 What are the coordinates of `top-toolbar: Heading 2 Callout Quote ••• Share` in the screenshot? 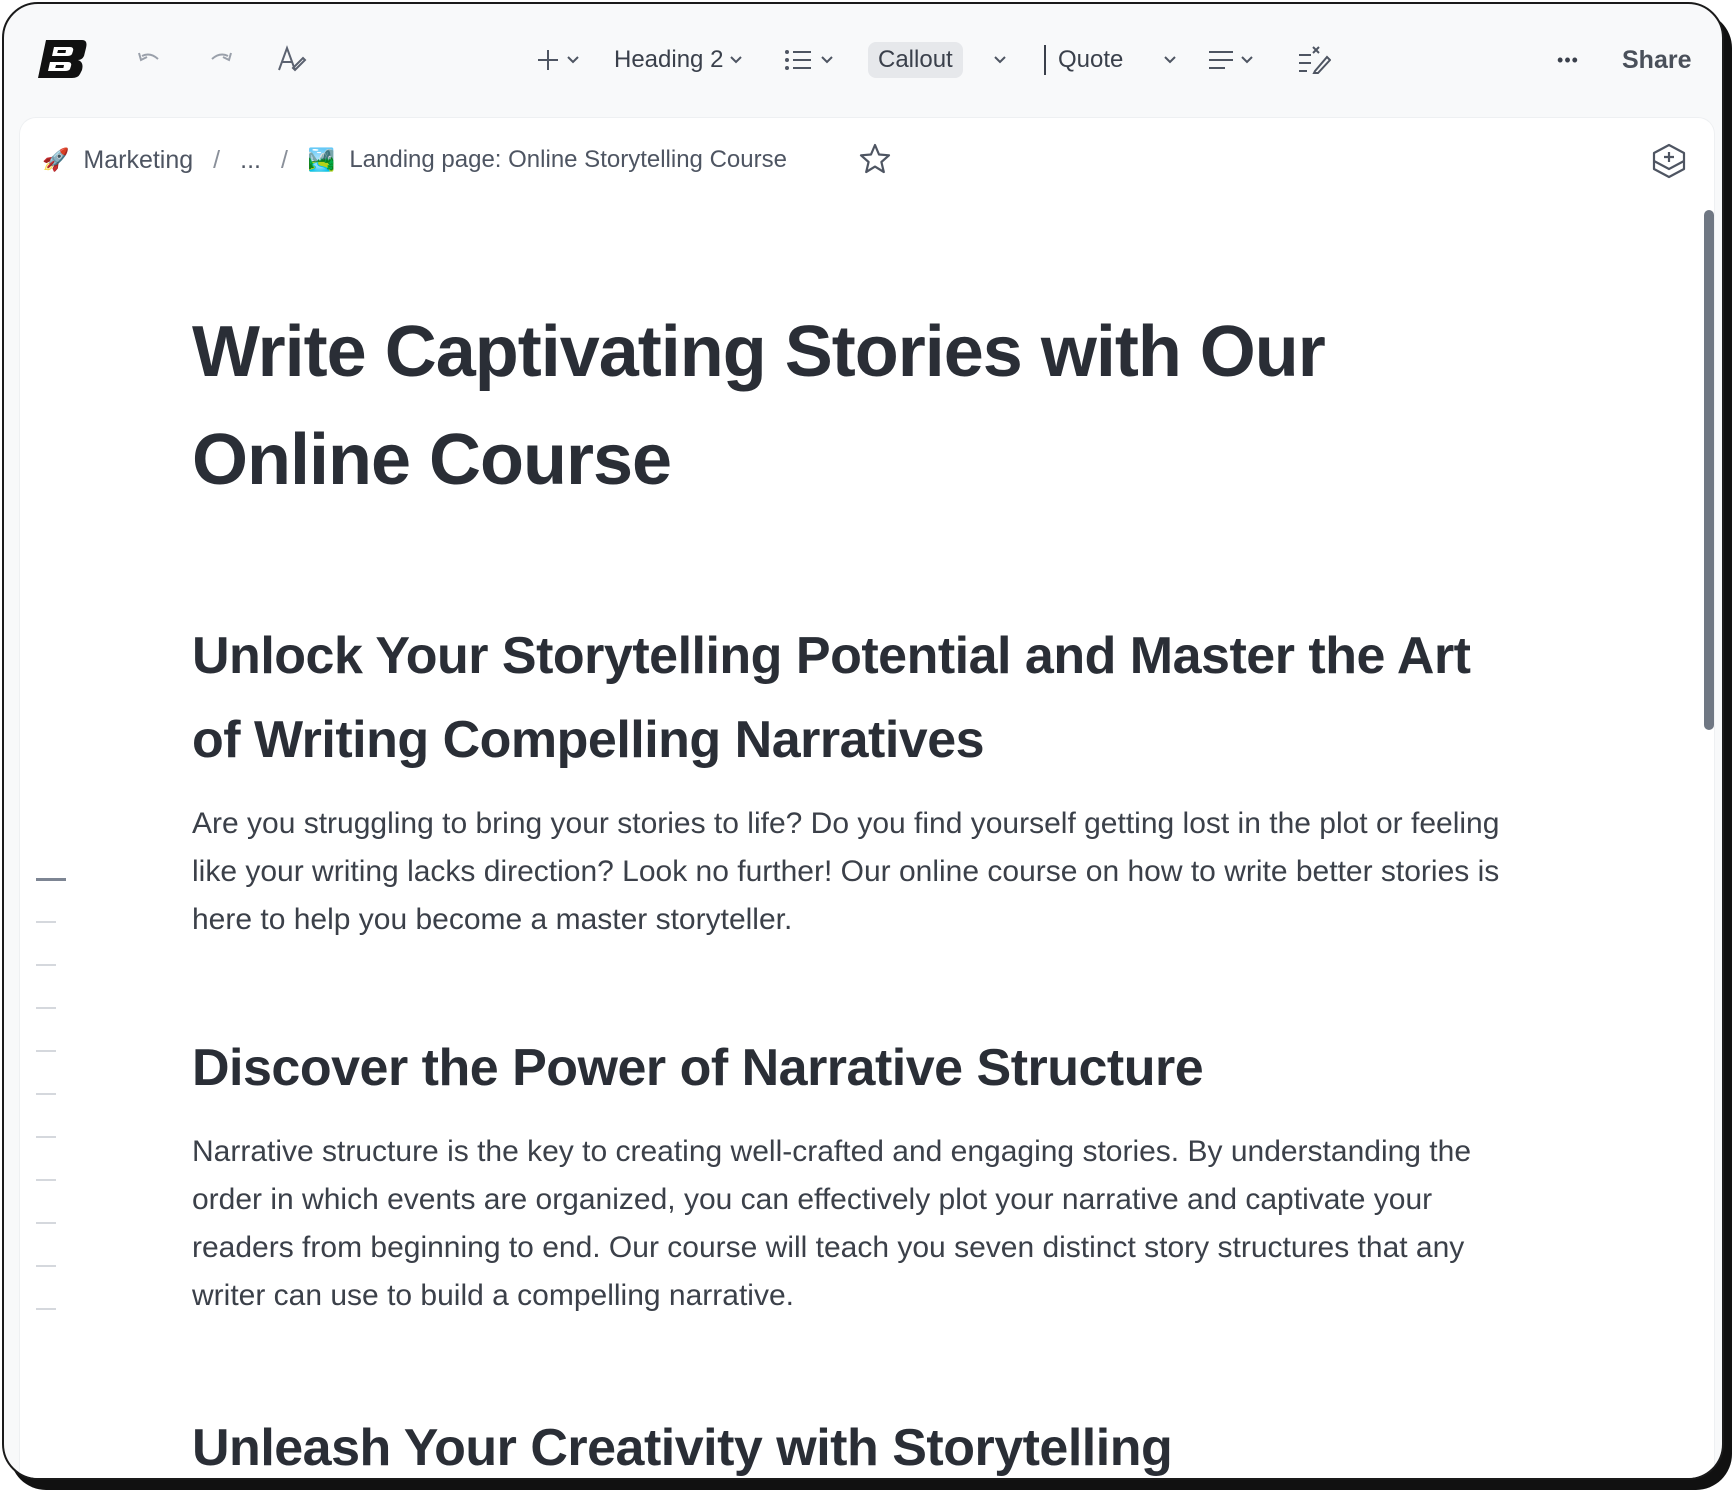 It's located at (863, 60).